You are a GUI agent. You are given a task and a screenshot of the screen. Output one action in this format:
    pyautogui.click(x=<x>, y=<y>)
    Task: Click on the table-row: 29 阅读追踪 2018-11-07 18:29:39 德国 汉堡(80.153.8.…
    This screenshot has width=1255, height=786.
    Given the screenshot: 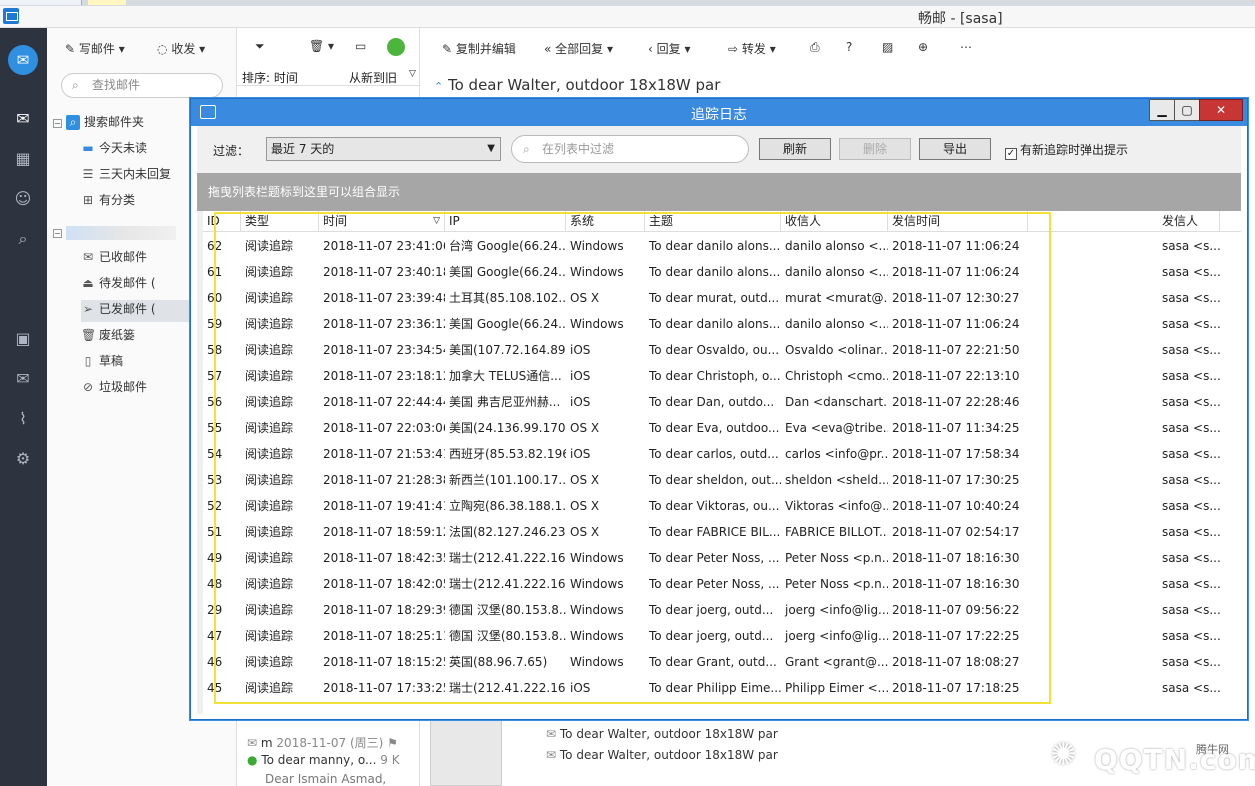 What is the action you would take?
    pyautogui.click(x=722, y=610)
    